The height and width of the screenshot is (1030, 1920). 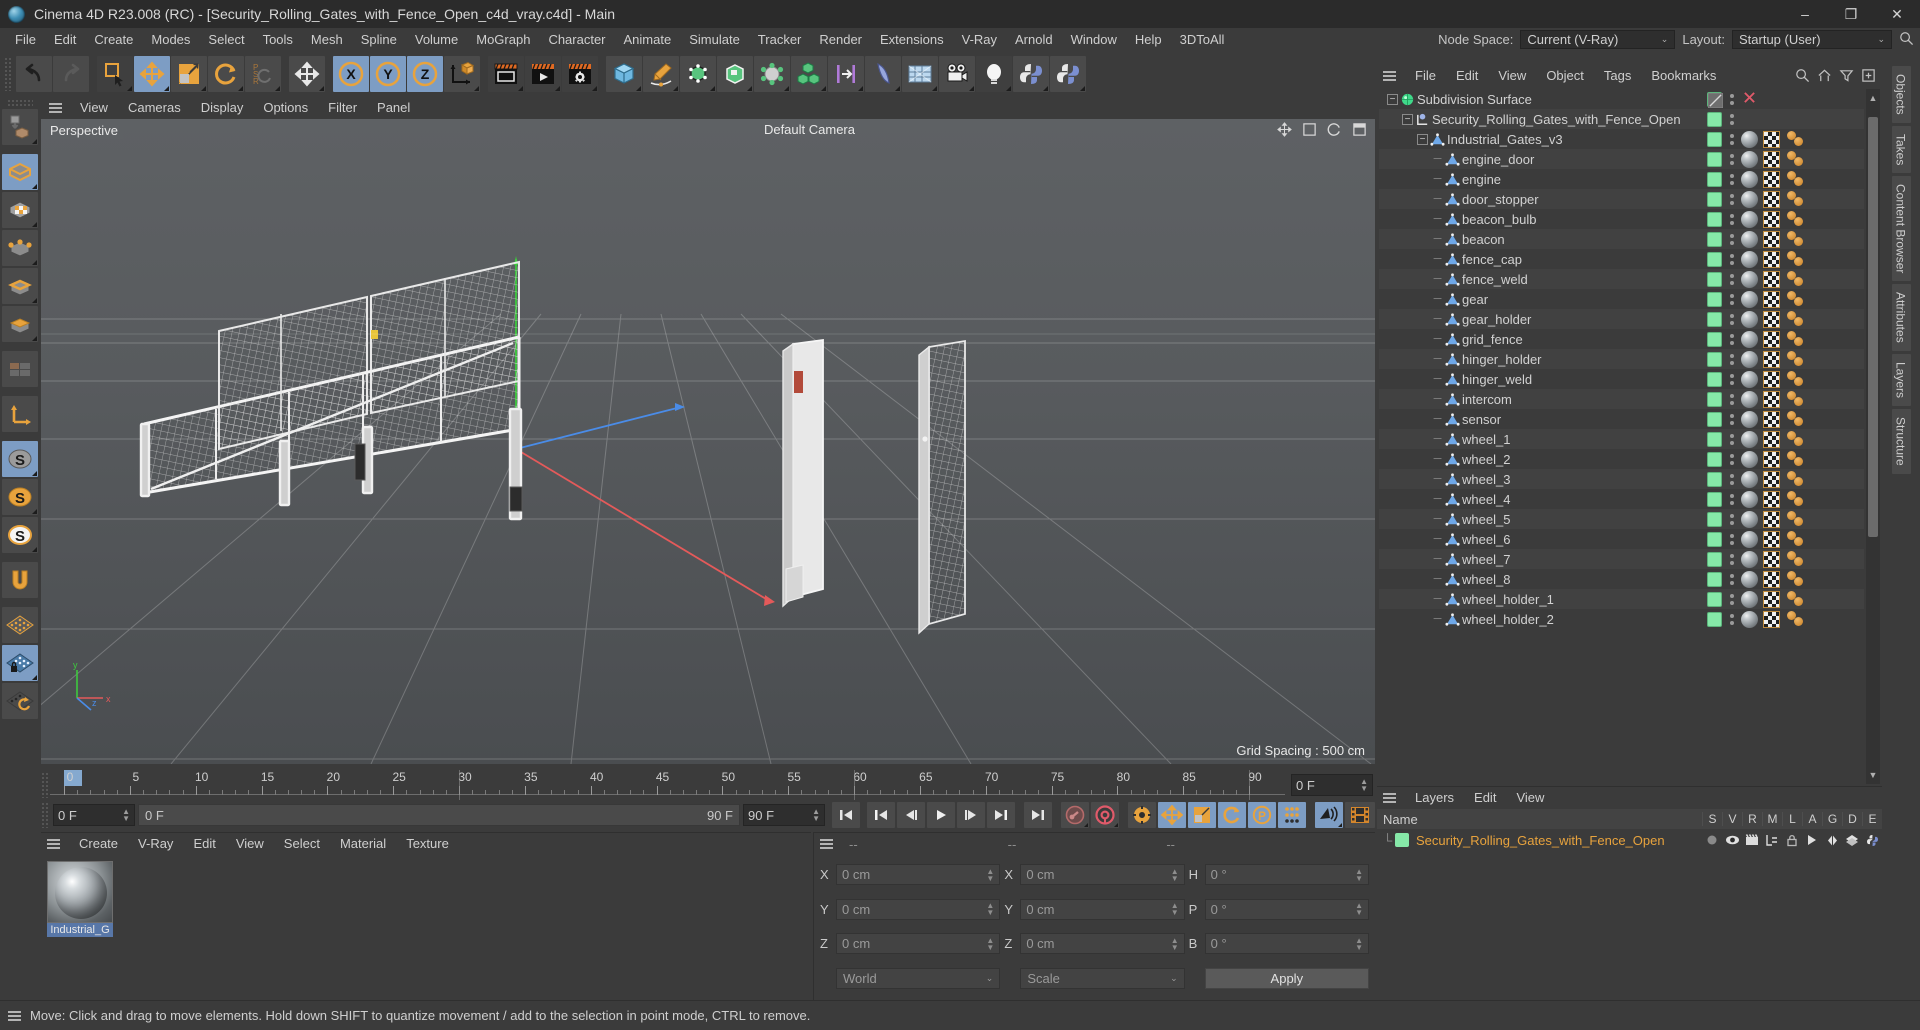 What do you see at coordinates (1530, 798) in the screenshot?
I see `layers-menu-view: View` at bounding box center [1530, 798].